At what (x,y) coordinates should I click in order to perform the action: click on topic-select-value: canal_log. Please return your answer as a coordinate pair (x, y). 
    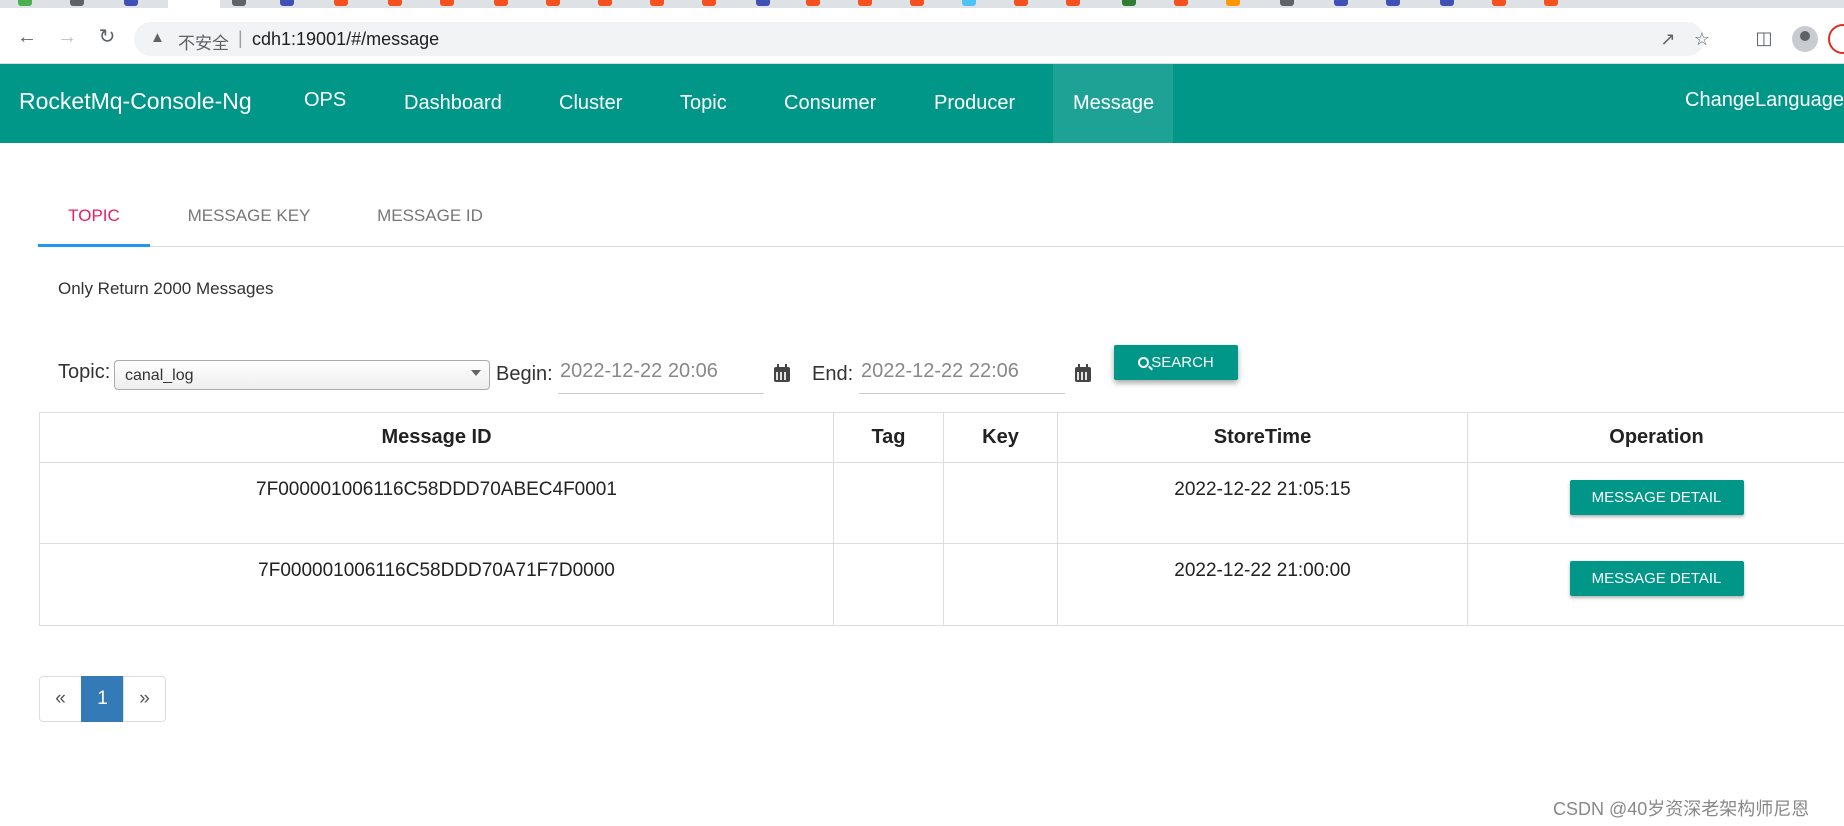
    Looking at the image, I should click on (159, 375).